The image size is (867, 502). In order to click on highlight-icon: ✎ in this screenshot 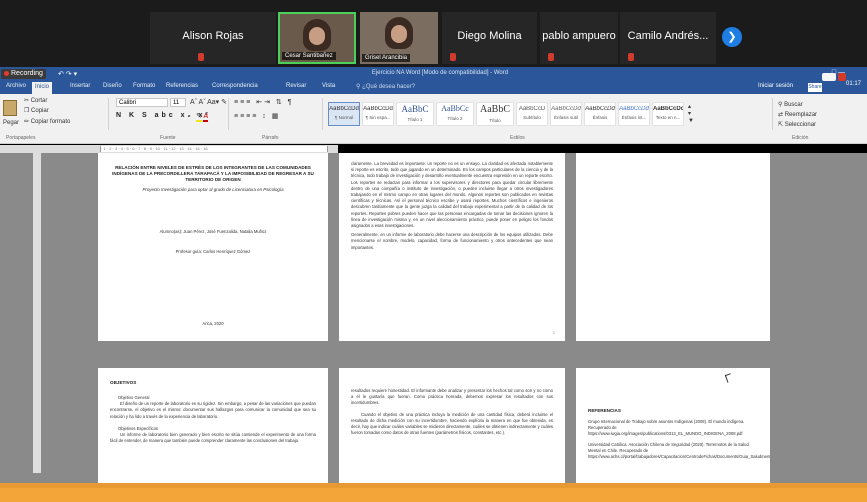, I will do `click(199, 117)`.